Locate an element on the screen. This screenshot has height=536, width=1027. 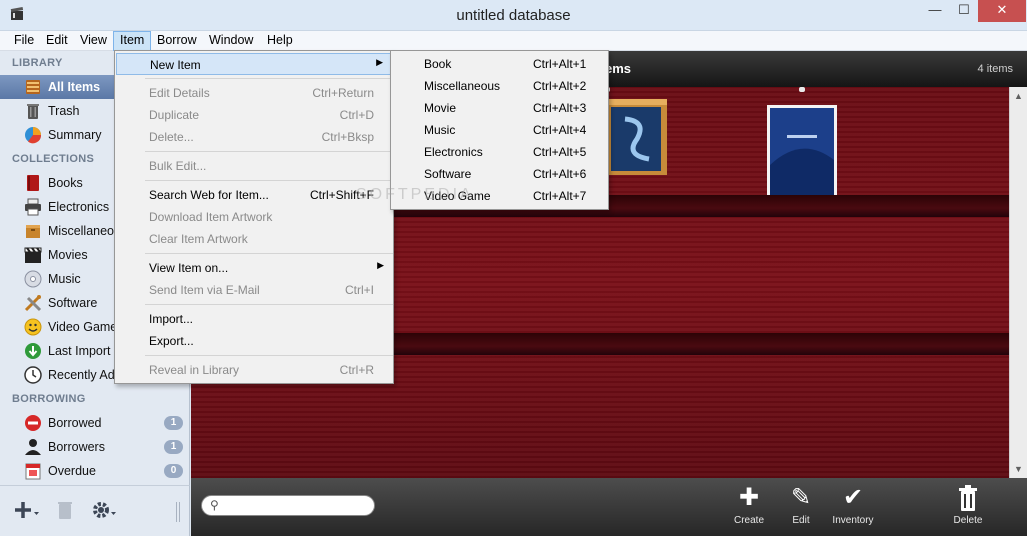
clock-icon is located at coordinates (33, 375).